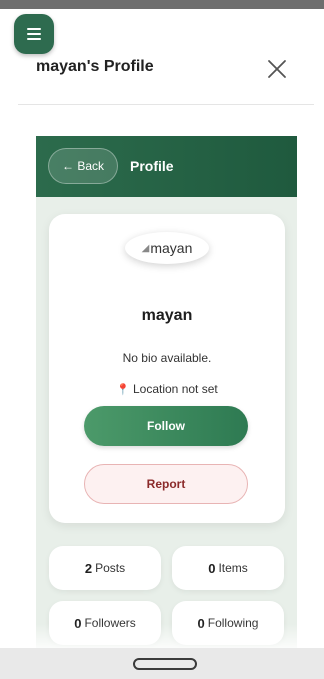 This screenshot has height=679, width=324. I want to click on posts-label: Posts, so click(110, 568).